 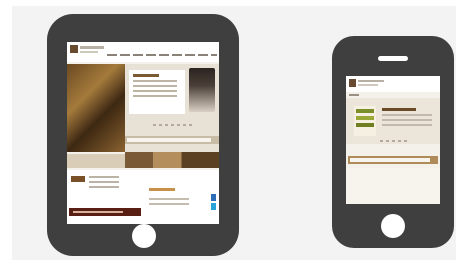 What do you see at coordinates (172, 160) in the screenshot?
I see `thumbnail-row` at bounding box center [172, 160].